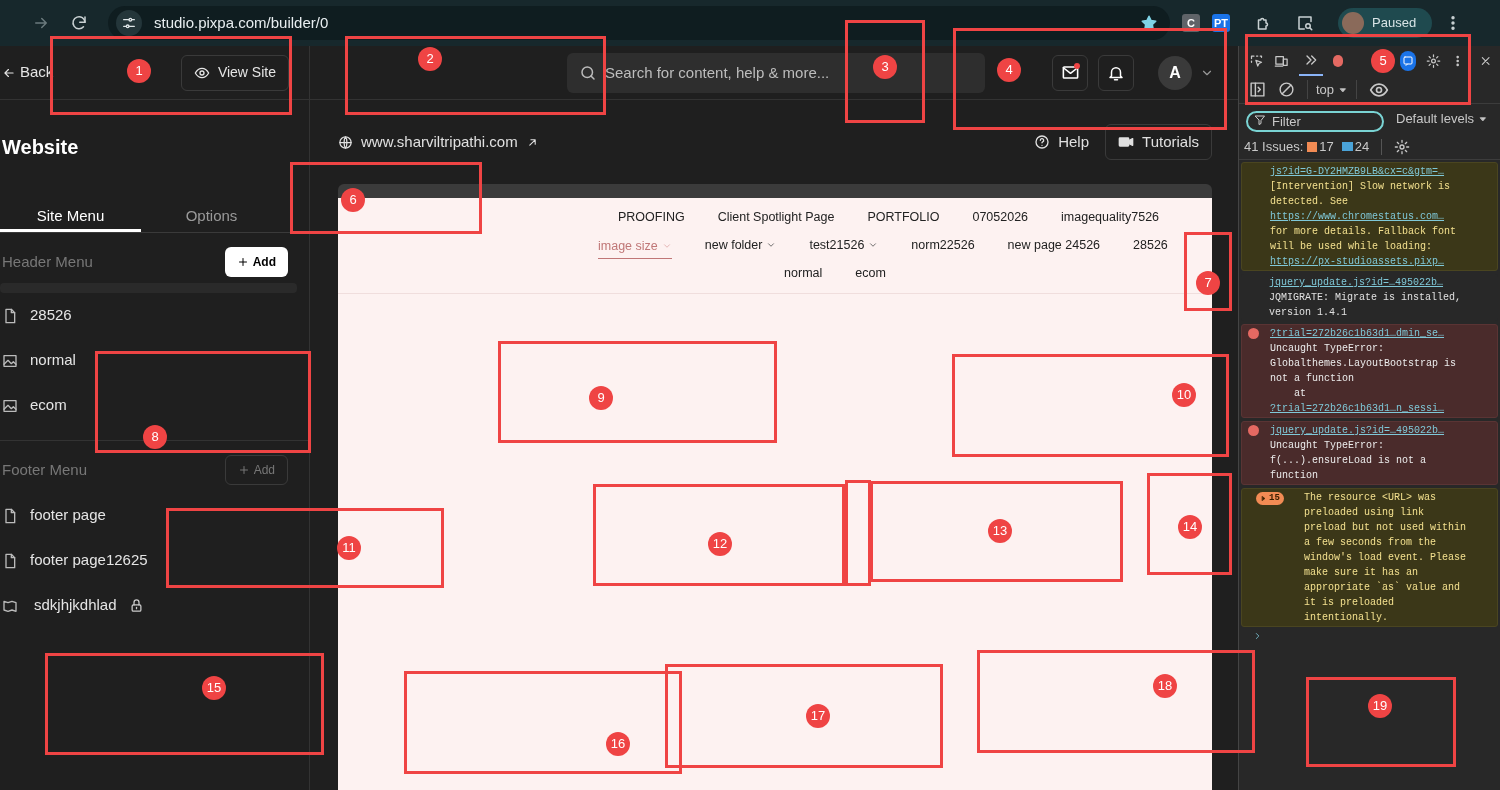 This screenshot has width=1500, height=790. I want to click on error-indicator-icon, so click(1338, 61).